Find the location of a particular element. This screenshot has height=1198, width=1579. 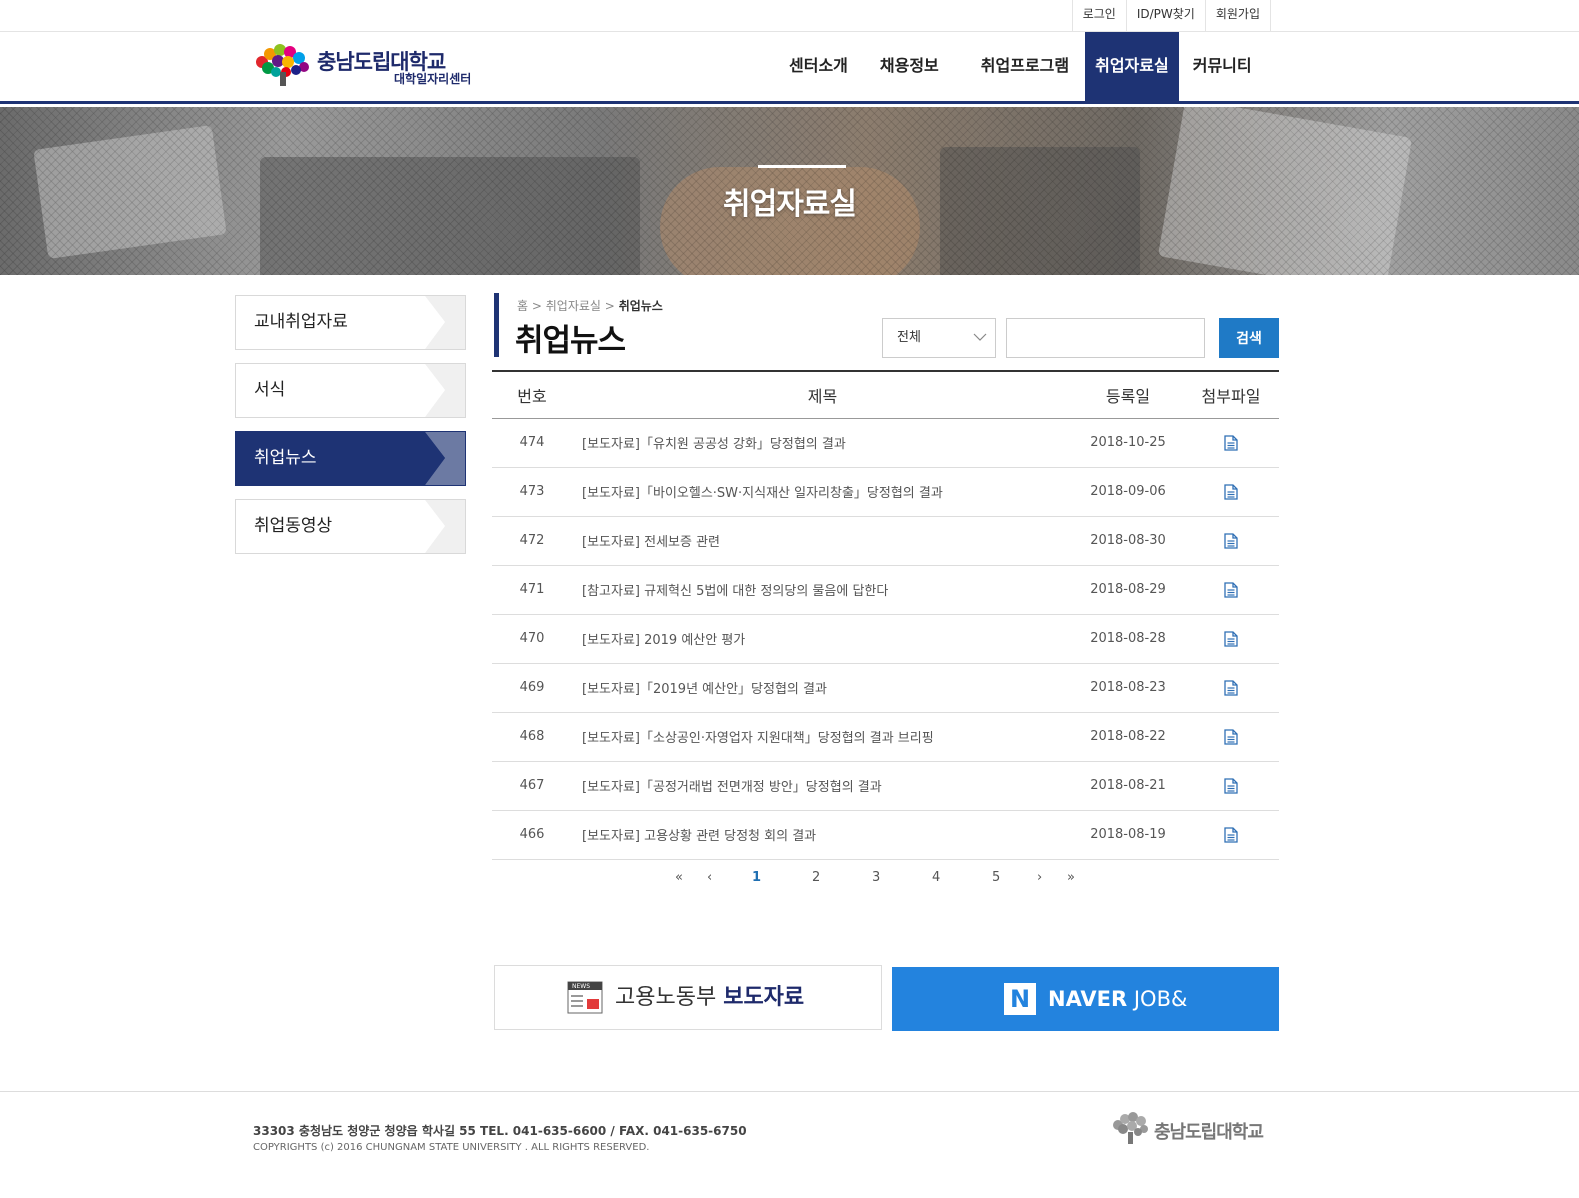

page-link-3: 3 is located at coordinates (876, 878).